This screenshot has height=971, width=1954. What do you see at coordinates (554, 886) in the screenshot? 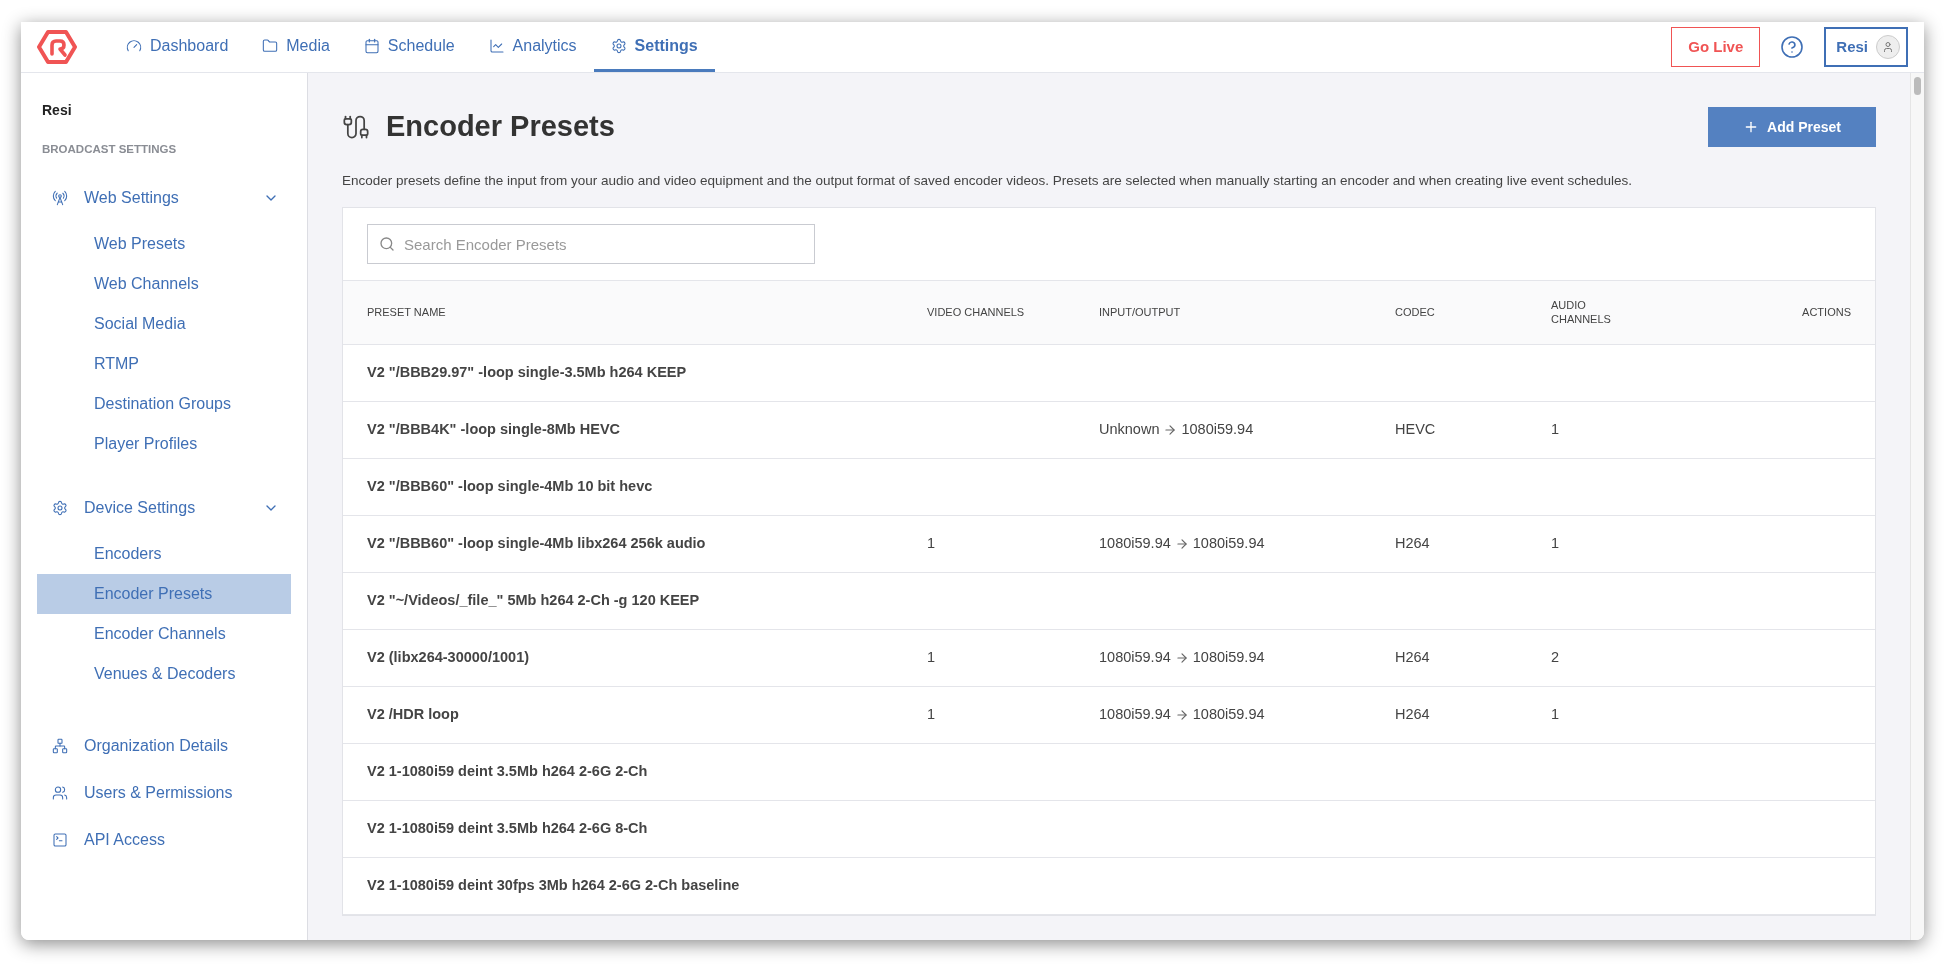
I see `preset-name: V2 1-1080i59 deint 30fps 3Mb h264 2-6G 2-Ch baseline` at bounding box center [554, 886].